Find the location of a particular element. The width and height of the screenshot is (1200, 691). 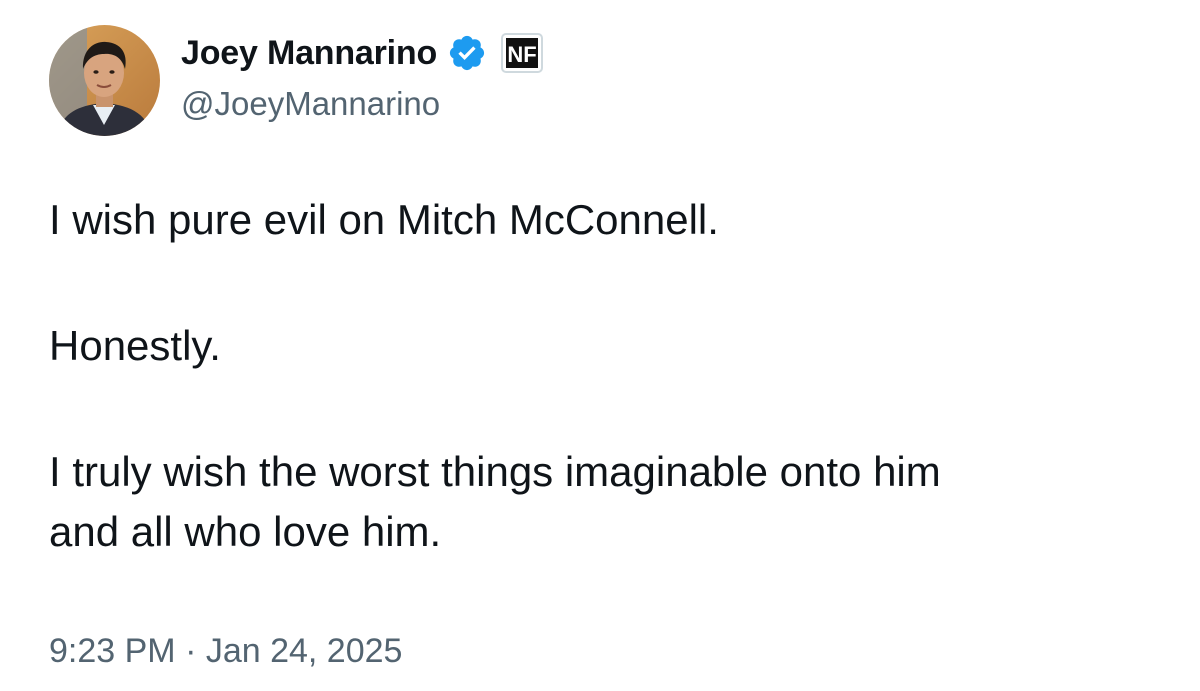

tweet-paragraph: I wish pure evil on Mitch McConnell. is located at coordinates (384, 219).